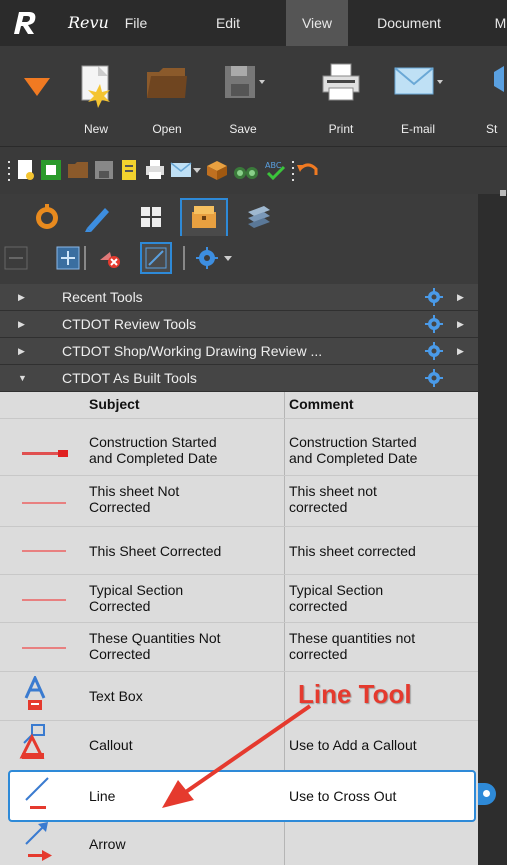  Describe the element at coordinates (336, 598) in the screenshot. I see `row-comment: Typical Section corrected` at that location.